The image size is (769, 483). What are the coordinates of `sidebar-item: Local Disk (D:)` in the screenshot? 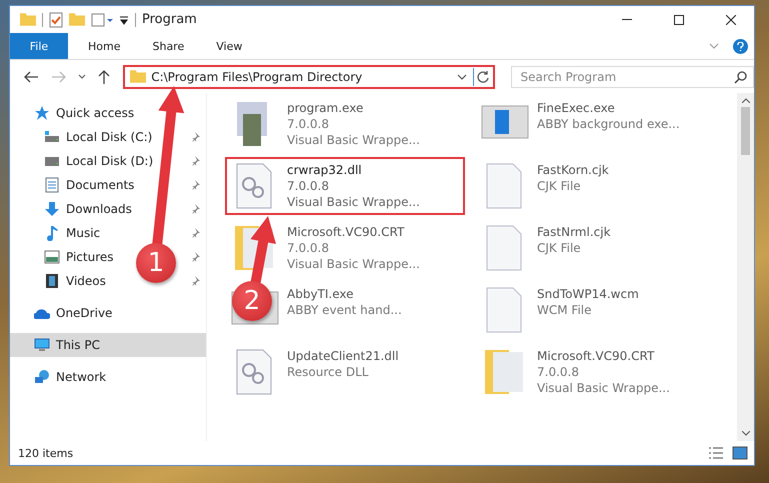 It's located at (85, 161).